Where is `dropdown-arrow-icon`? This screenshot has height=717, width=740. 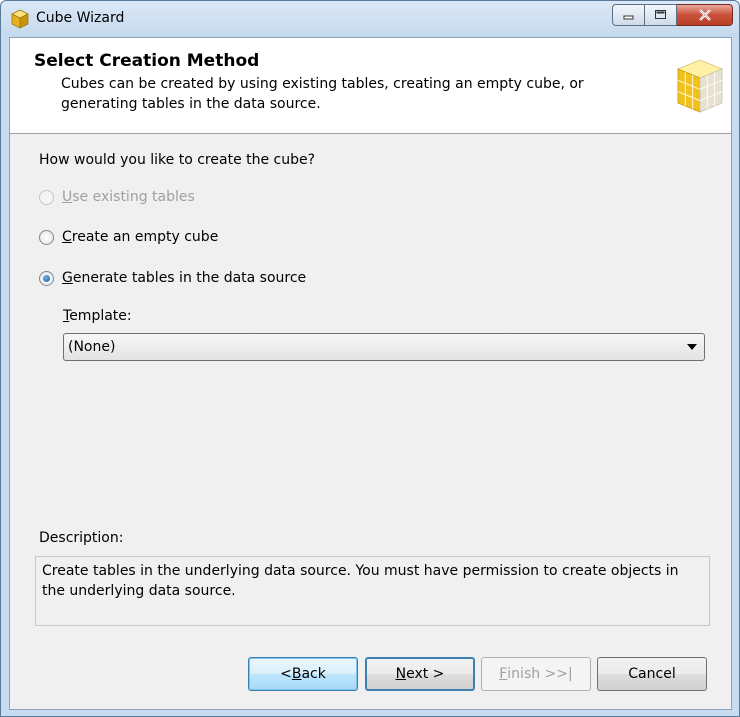 dropdown-arrow-icon is located at coordinates (692, 347).